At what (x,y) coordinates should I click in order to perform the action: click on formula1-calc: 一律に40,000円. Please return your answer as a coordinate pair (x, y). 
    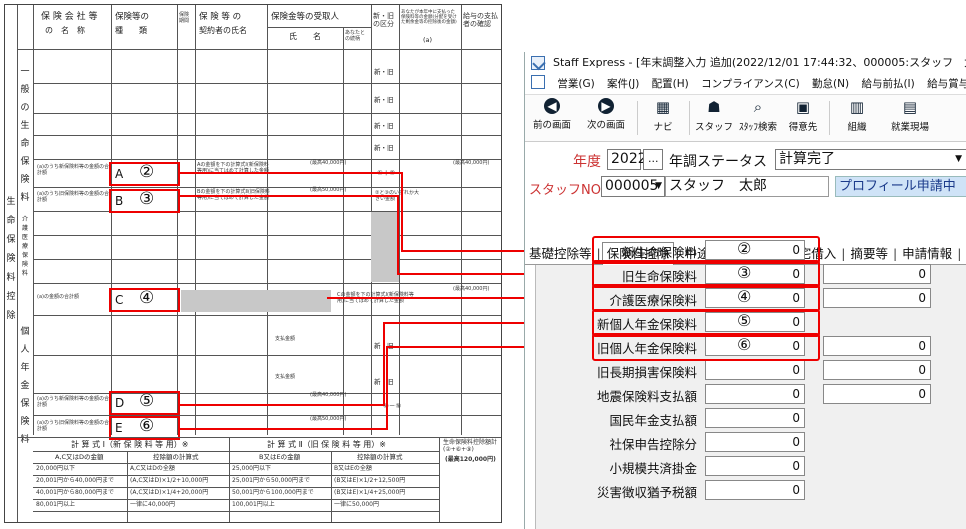
    Looking at the image, I should click on (152, 504).